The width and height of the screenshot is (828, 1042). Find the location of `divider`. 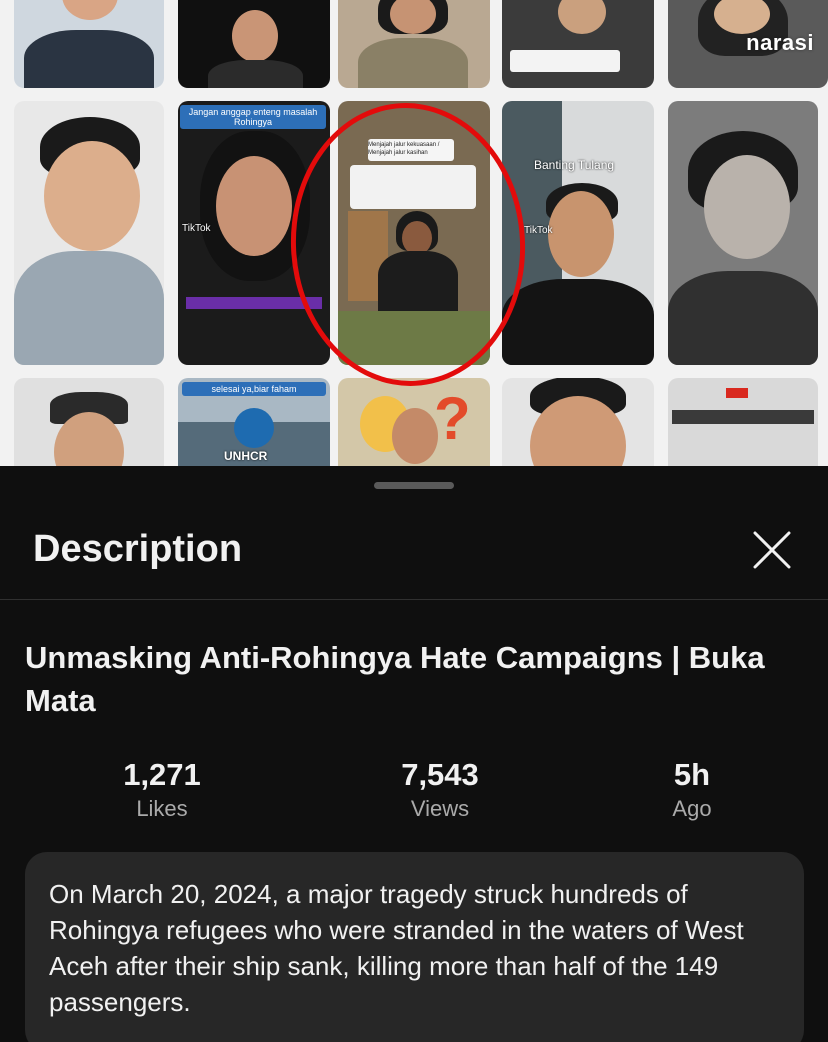

divider is located at coordinates (414, 599).